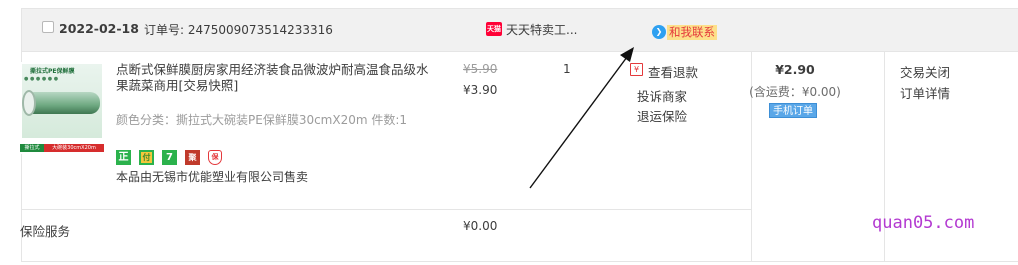  I want to click on product-thumbnail: 撕拉式PE保鲜膜 ● ● ● ● ● ● 撕拉式 大碗装30cmX20m, so click(62, 108).